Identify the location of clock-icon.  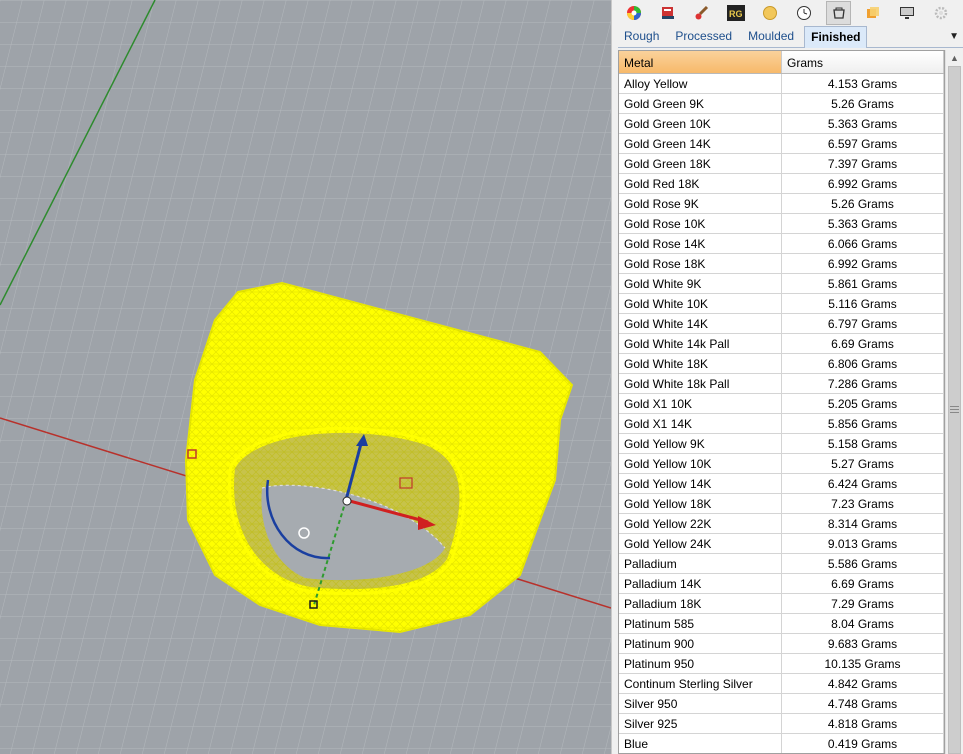
(804, 13).